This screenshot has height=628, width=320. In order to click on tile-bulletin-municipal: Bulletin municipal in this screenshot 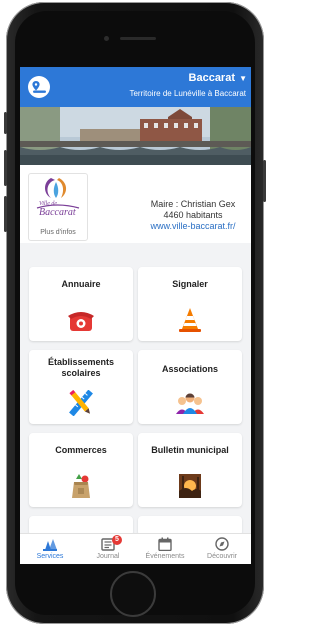, I will do `click(190, 470)`.